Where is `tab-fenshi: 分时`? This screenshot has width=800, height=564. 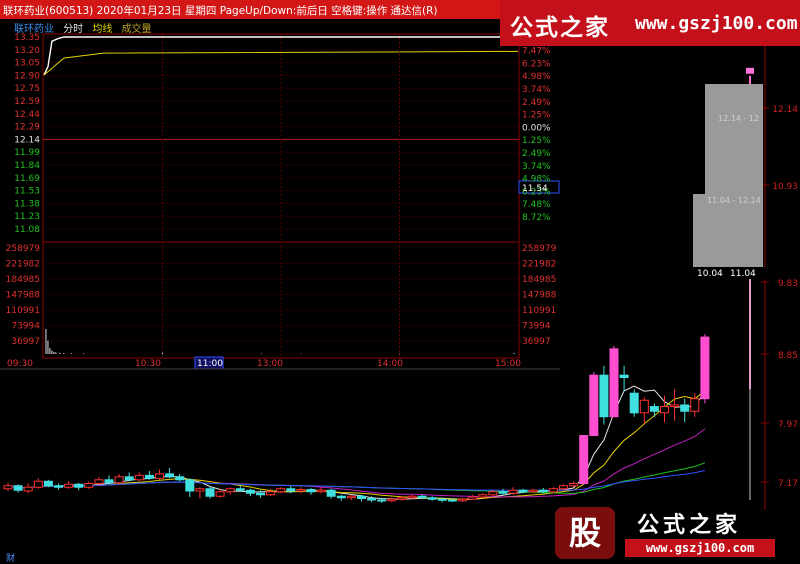 tab-fenshi: 分时 is located at coordinates (73, 29).